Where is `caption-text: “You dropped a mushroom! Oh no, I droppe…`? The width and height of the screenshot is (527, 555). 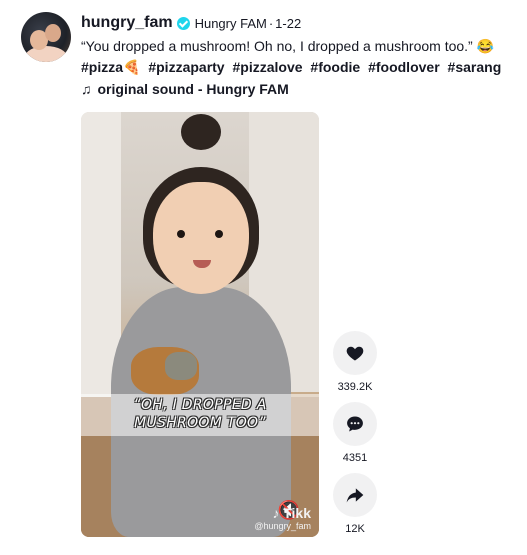 caption-text: “You dropped a mushroom! Oh no, I droppe… is located at coordinates (277, 46).